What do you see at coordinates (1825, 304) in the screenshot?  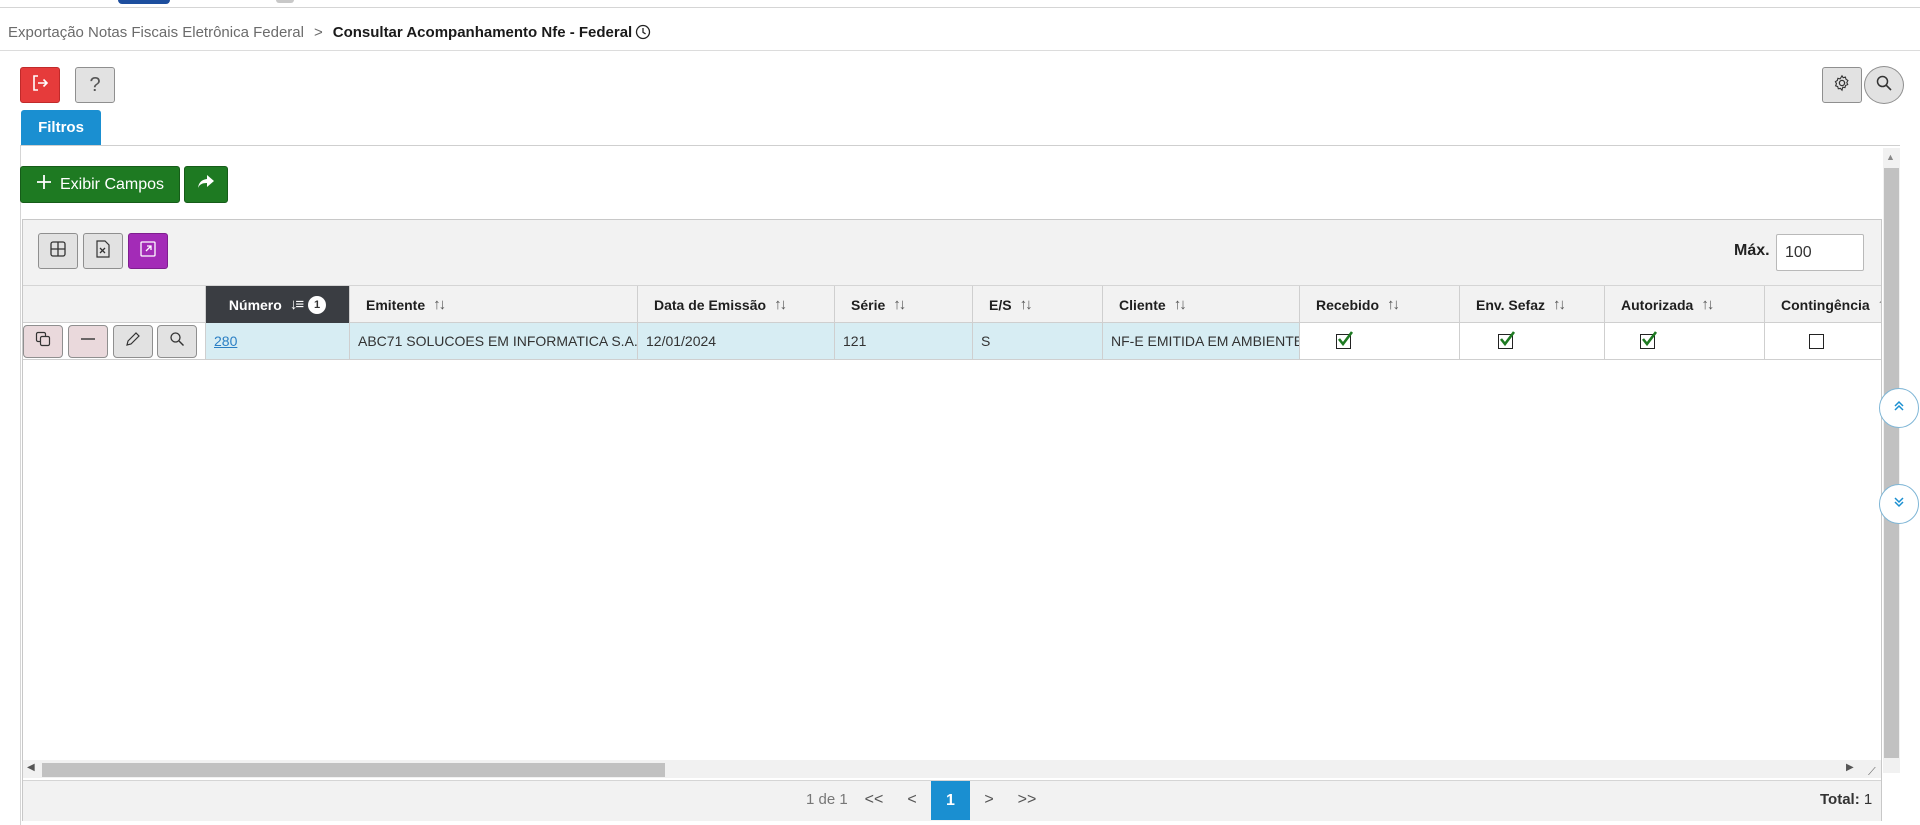 I see `column-label: Contingência` at bounding box center [1825, 304].